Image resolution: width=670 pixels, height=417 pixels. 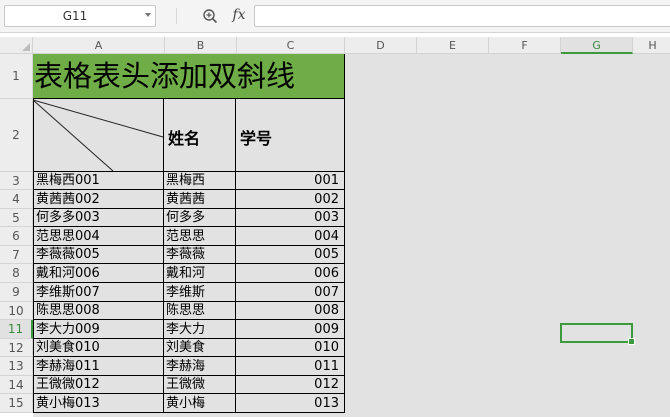 I want to click on data-cell-text: 008, so click(x=326, y=310).